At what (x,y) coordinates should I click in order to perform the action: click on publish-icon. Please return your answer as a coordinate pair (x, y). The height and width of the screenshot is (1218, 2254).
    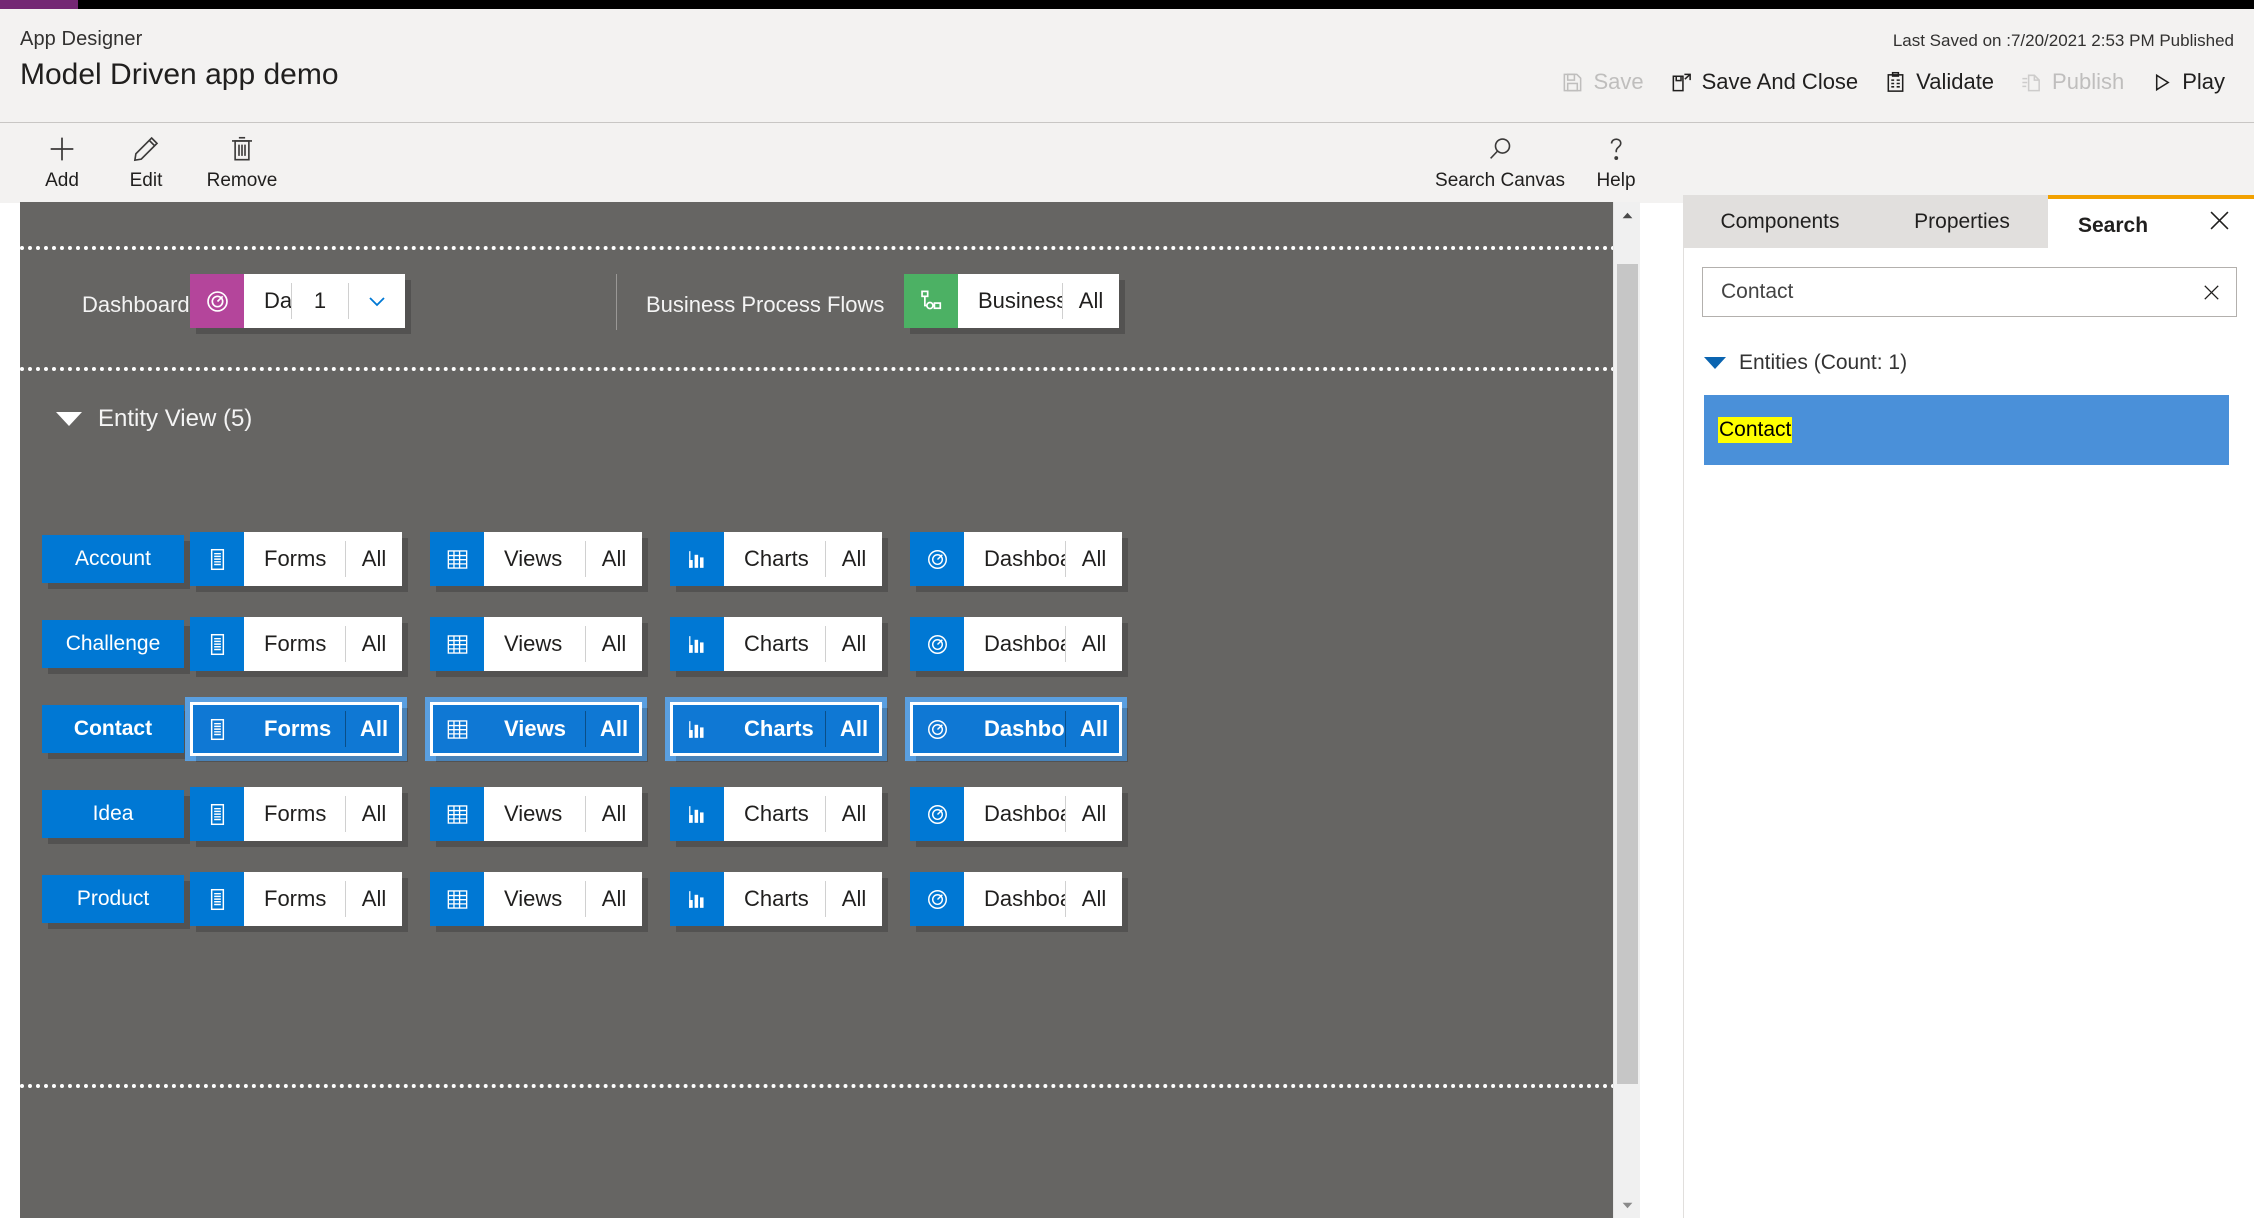
    Looking at the image, I should click on (2031, 82).